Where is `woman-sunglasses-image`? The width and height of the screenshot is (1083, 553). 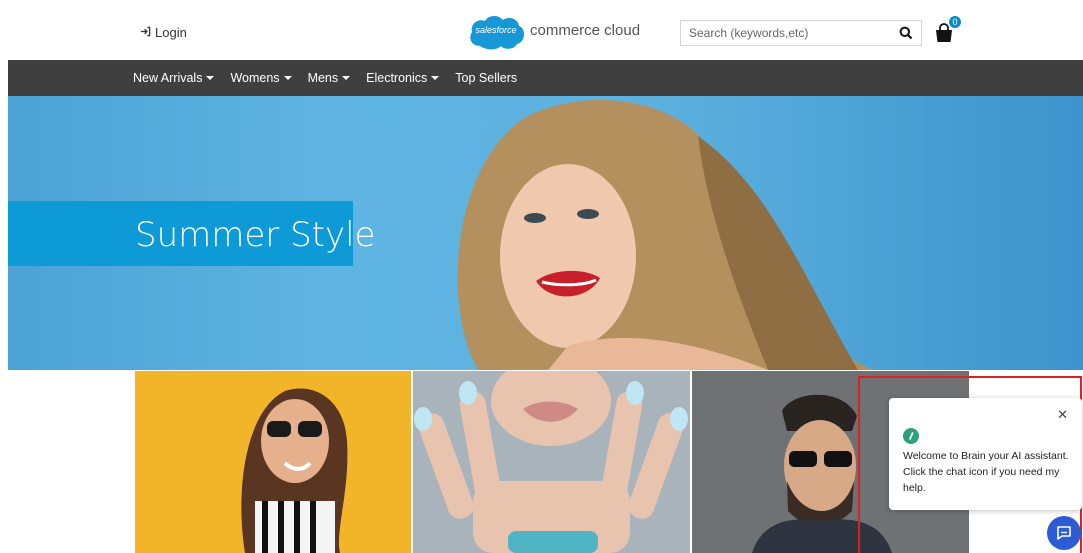 woman-sunglasses-image is located at coordinates (294, 470).